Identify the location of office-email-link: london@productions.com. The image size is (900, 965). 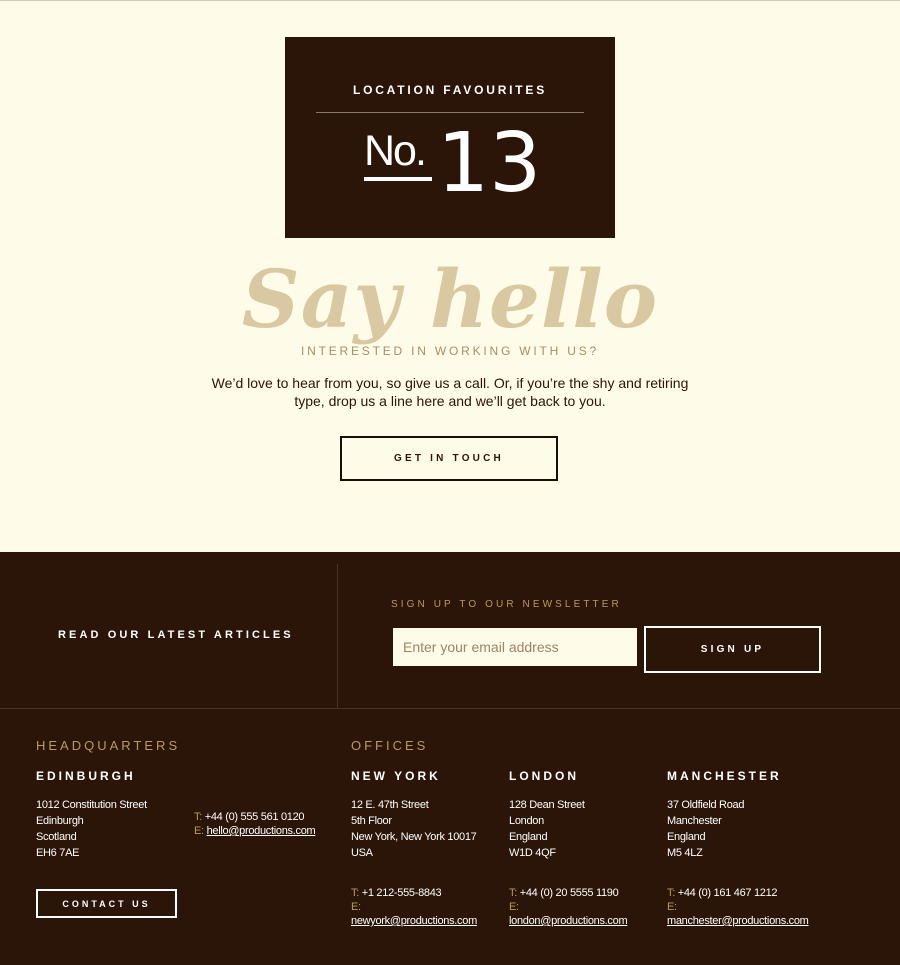
(568, 921).